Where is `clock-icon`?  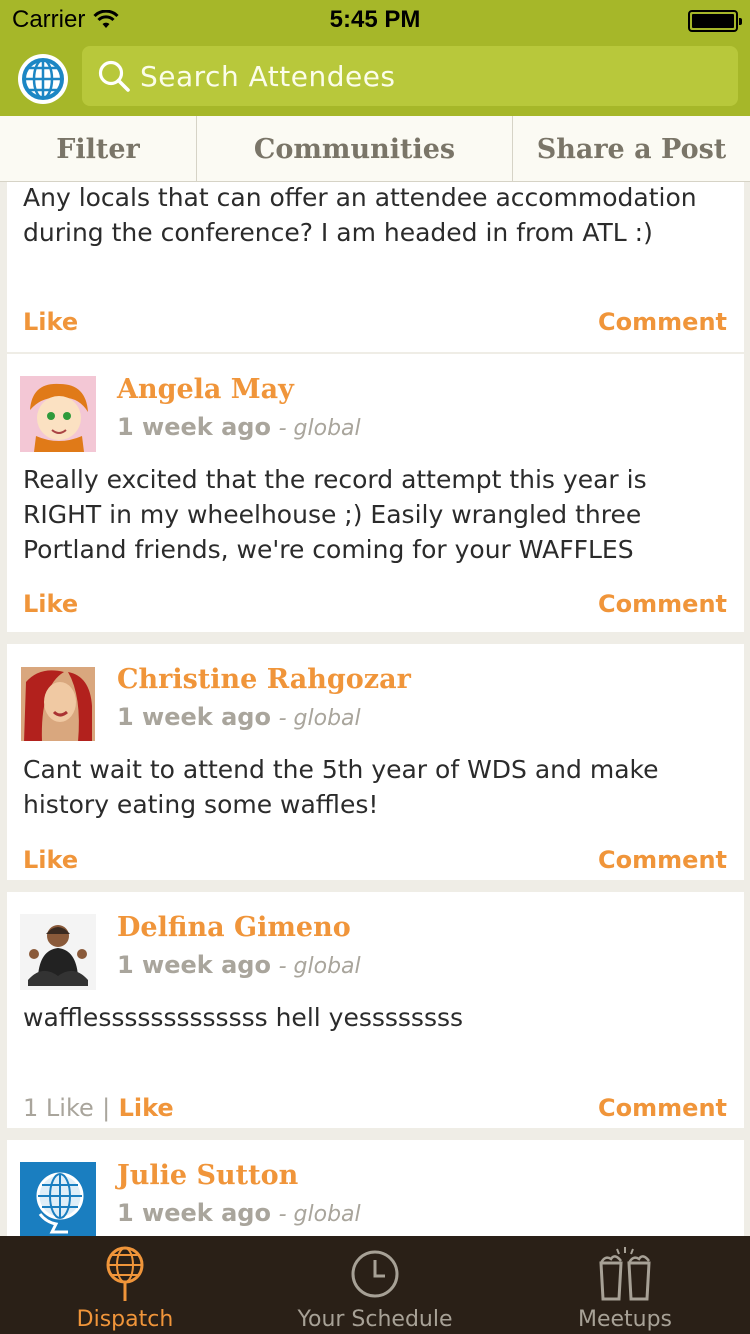
clock-icon is located at coordinates (375, 1274).